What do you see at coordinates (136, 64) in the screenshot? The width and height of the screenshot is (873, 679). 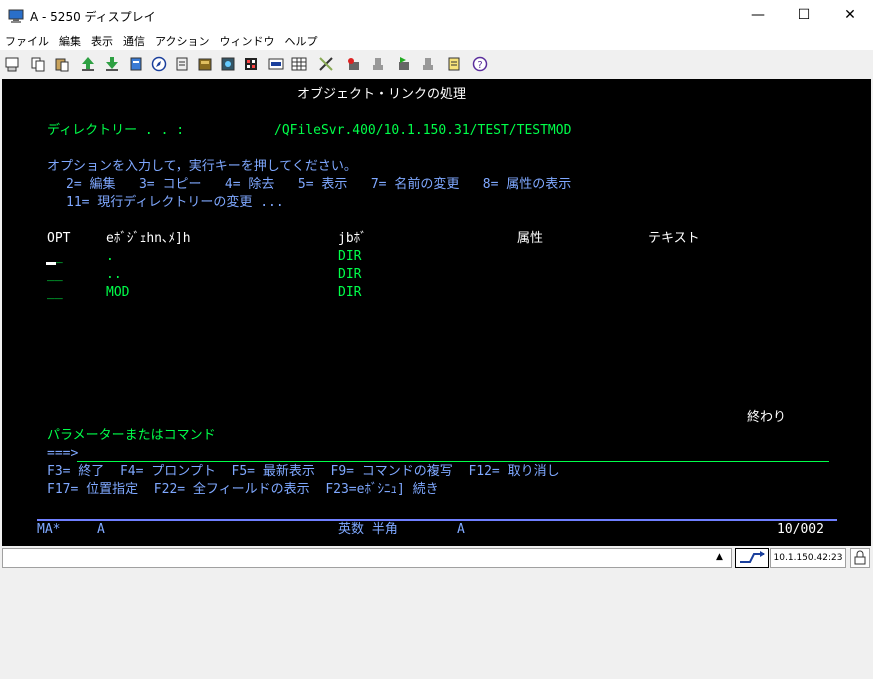 I see `display-file-icon` at bounding box center [136, 64].